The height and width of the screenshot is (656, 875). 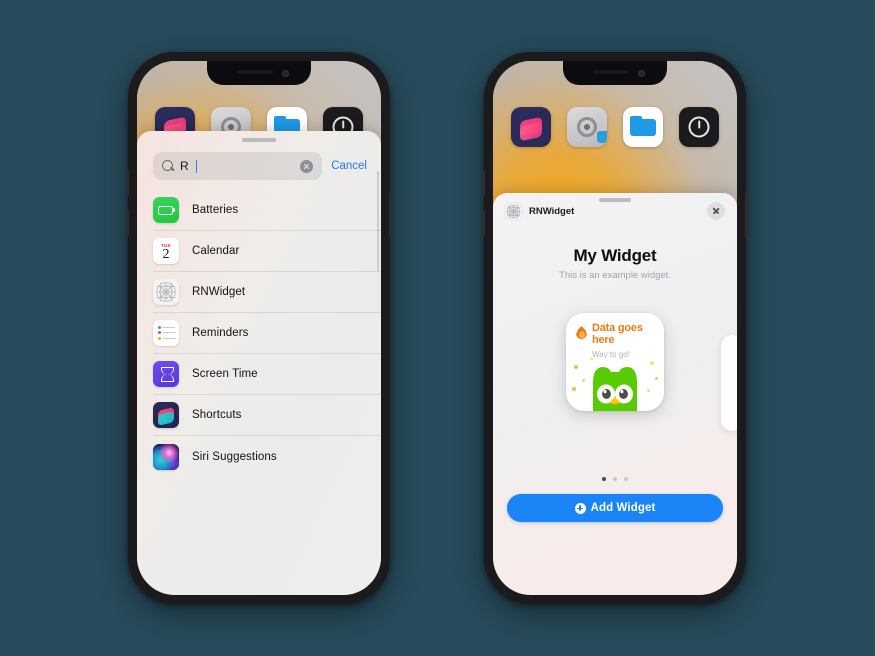 What do you see at coordinates (219, 292) in the screenshot?
I see `list-item-label: RNWidget` at bounding box center [219, 292].